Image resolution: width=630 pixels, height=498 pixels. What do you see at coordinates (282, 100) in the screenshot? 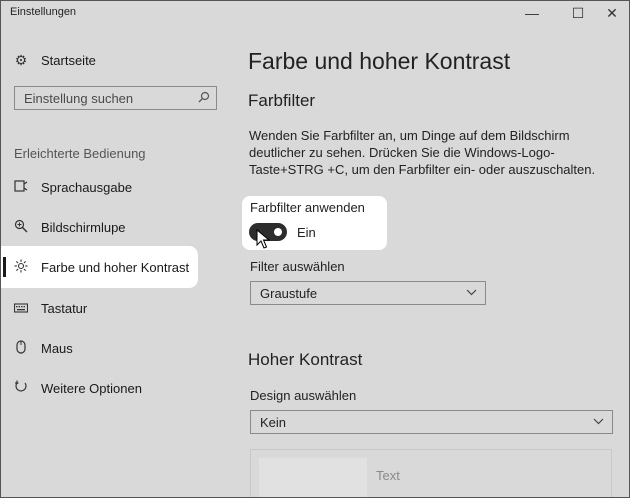
I see `color-filter-heading: Farbfilter` at bounding box center [282, 100].